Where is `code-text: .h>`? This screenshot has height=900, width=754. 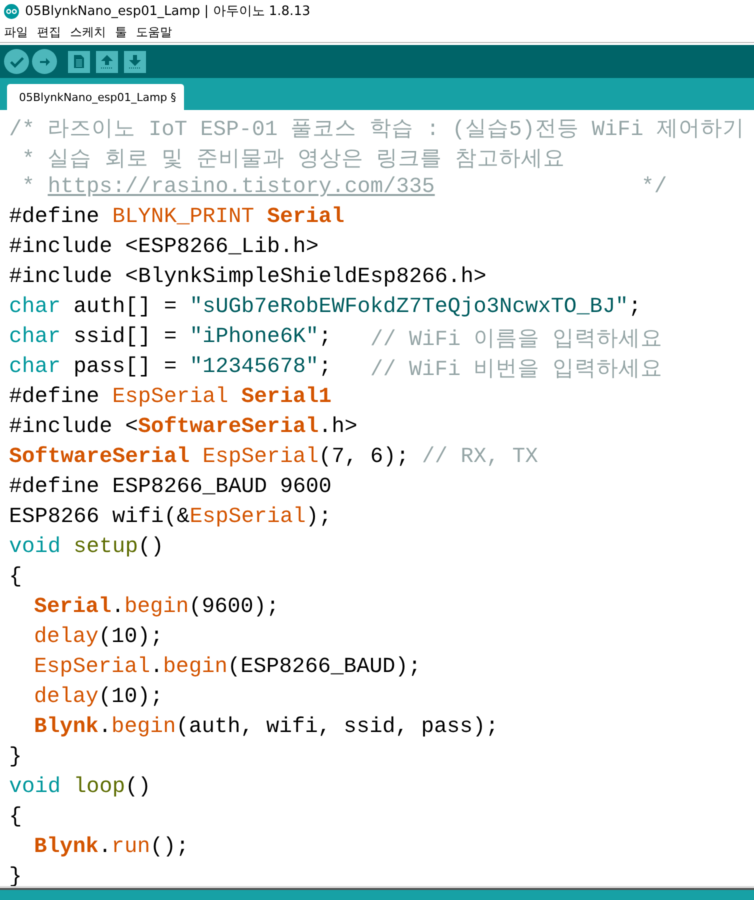 code-text: .h> is located at coordinates (338, 427).